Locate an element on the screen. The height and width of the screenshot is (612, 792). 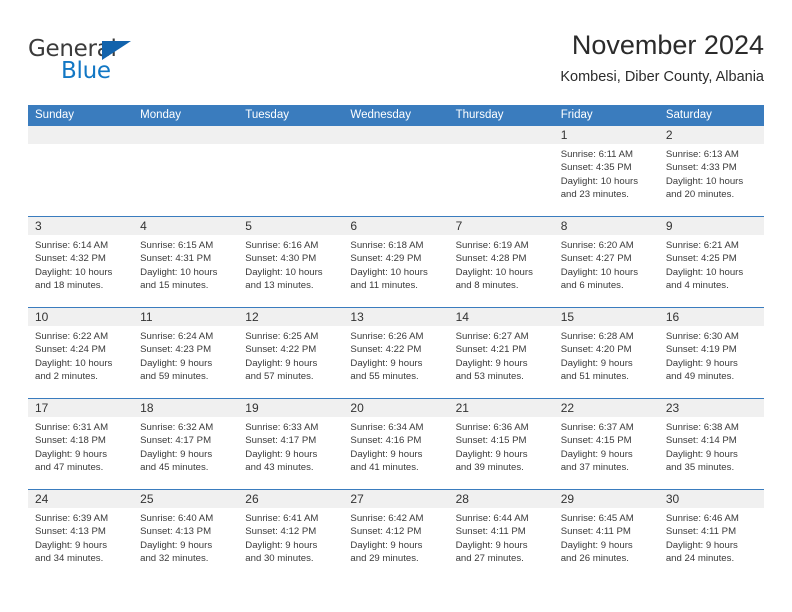
day-number: 15 is located at coordinates (606, 317).